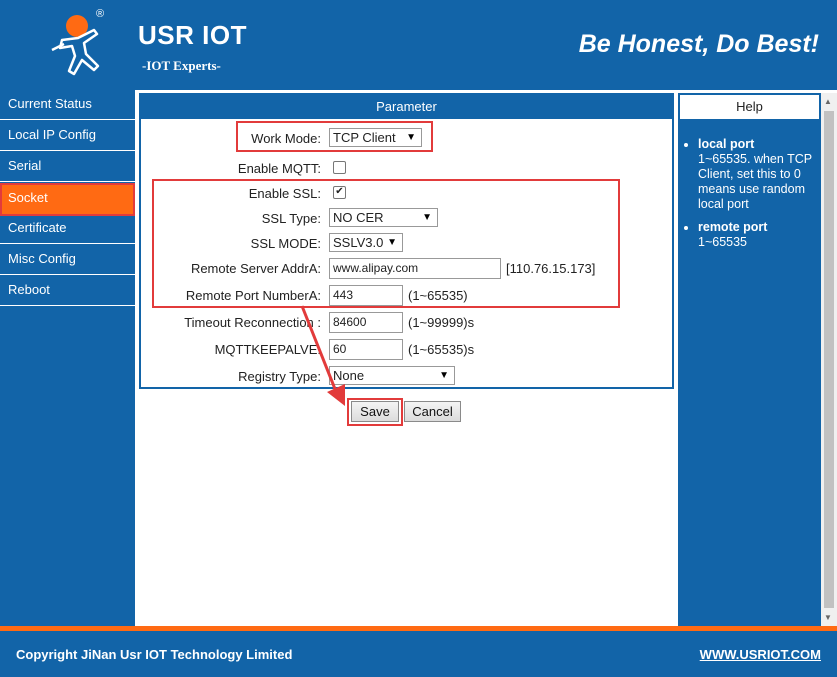  Describe the element at coordinates (67, 105) in the screenshot. I see `sidebar-item-current-status: Current Status` at that location.